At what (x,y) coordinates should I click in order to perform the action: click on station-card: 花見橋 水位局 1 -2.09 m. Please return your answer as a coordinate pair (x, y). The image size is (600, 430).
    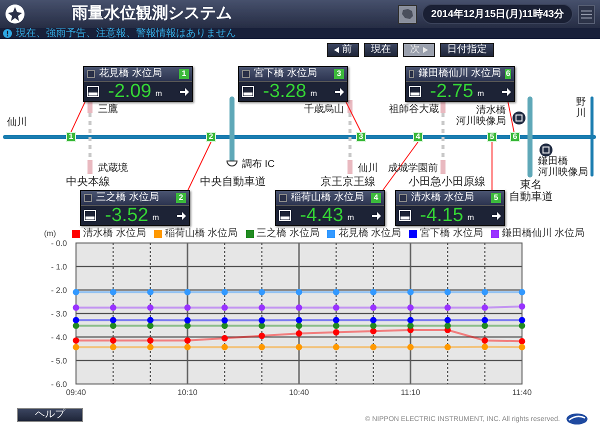
    Looking at the image, I should click on (138, 84).